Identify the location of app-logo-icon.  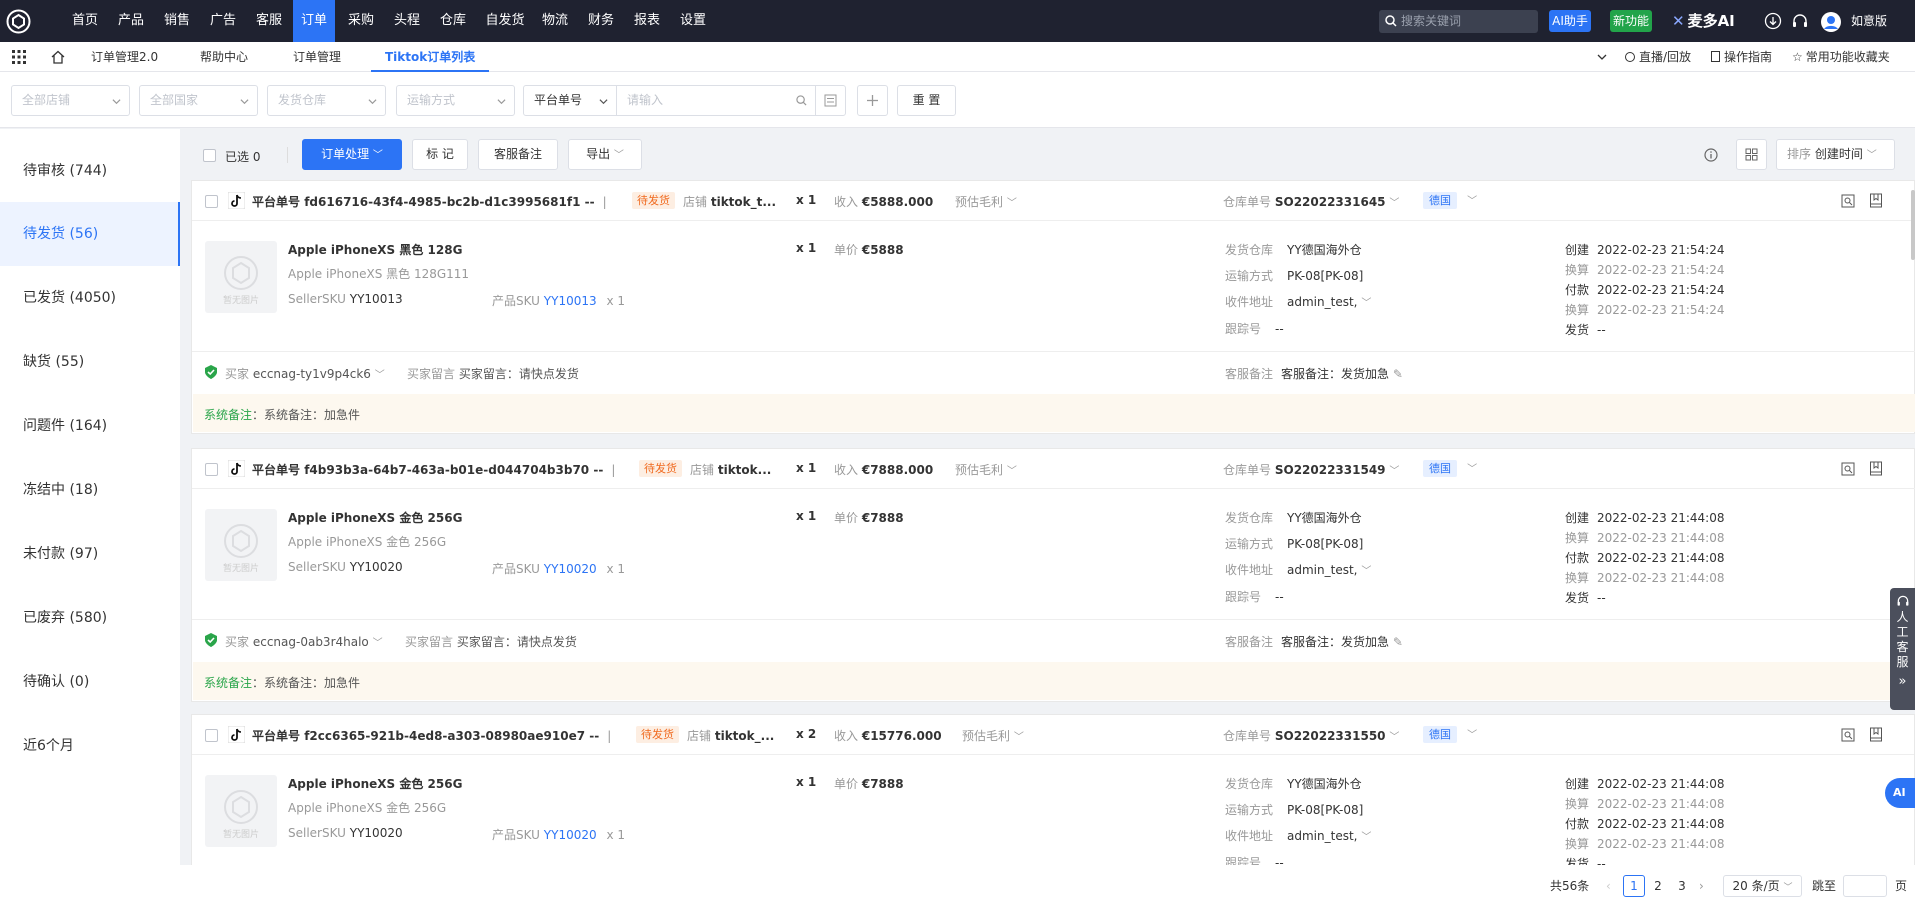
(18, 21).